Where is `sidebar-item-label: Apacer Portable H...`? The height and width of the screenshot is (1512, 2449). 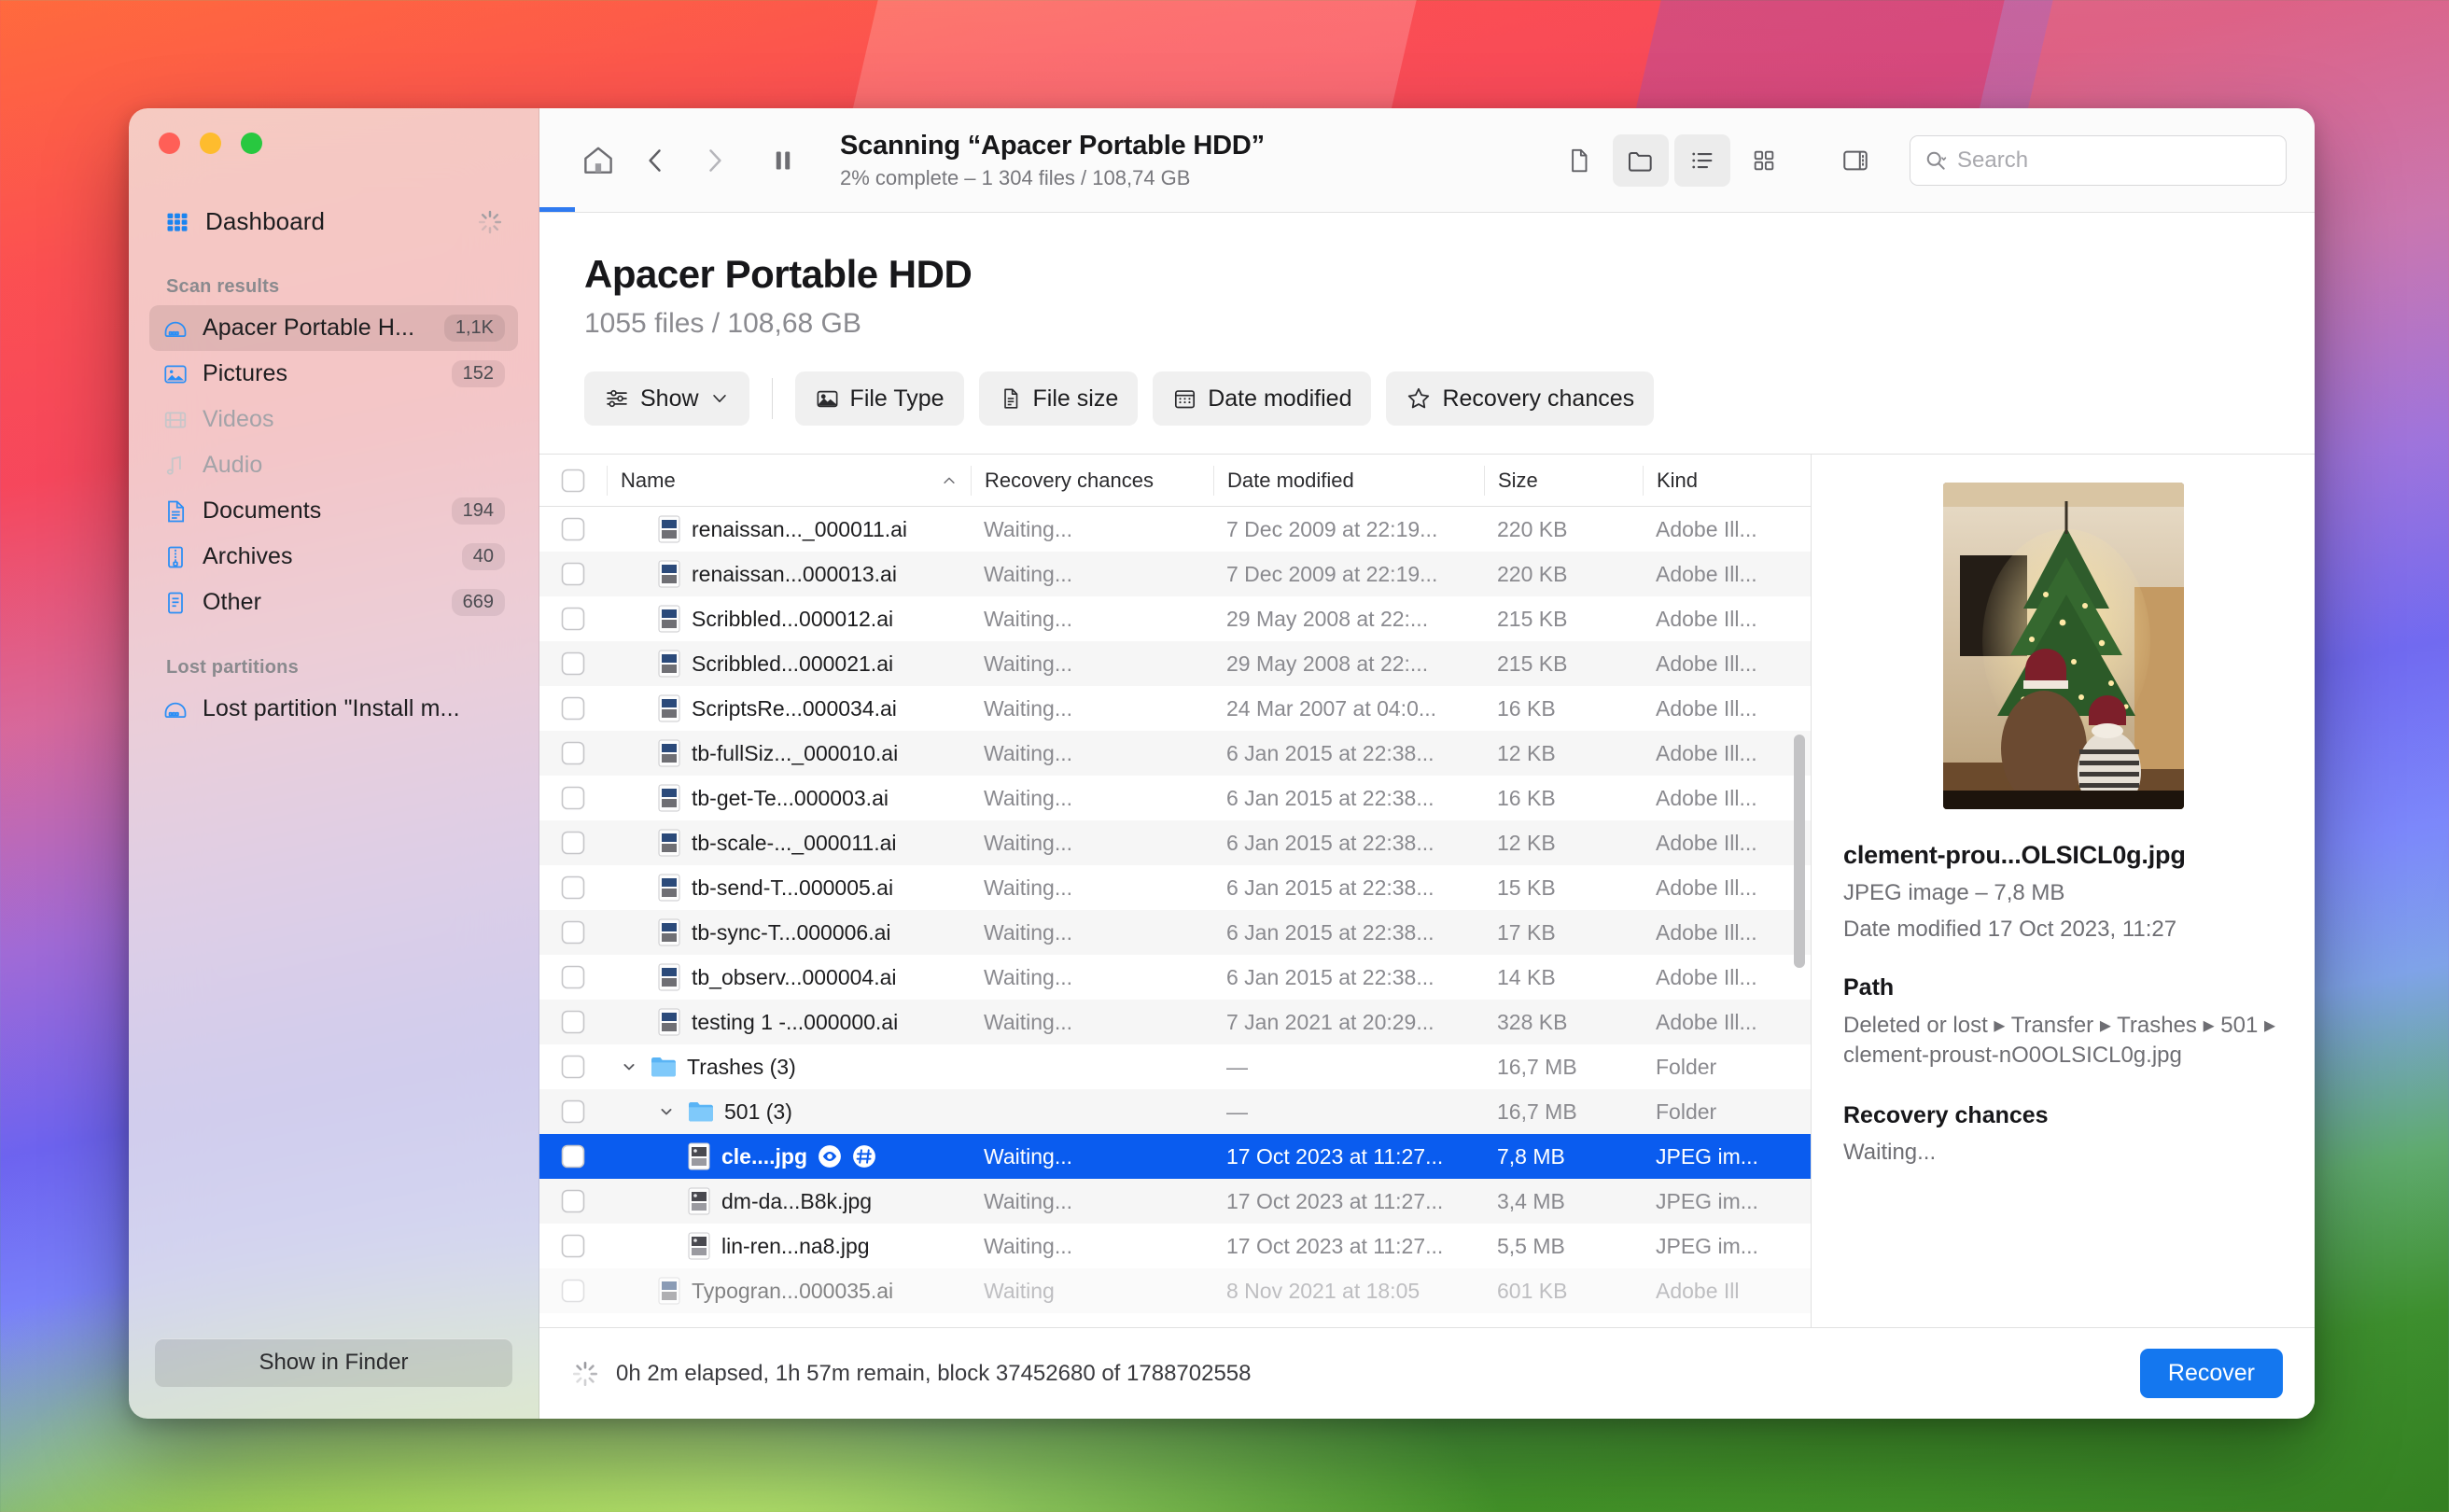 sidebar-item-label: Apacer Portable H... is located at coordinates (309, 328).